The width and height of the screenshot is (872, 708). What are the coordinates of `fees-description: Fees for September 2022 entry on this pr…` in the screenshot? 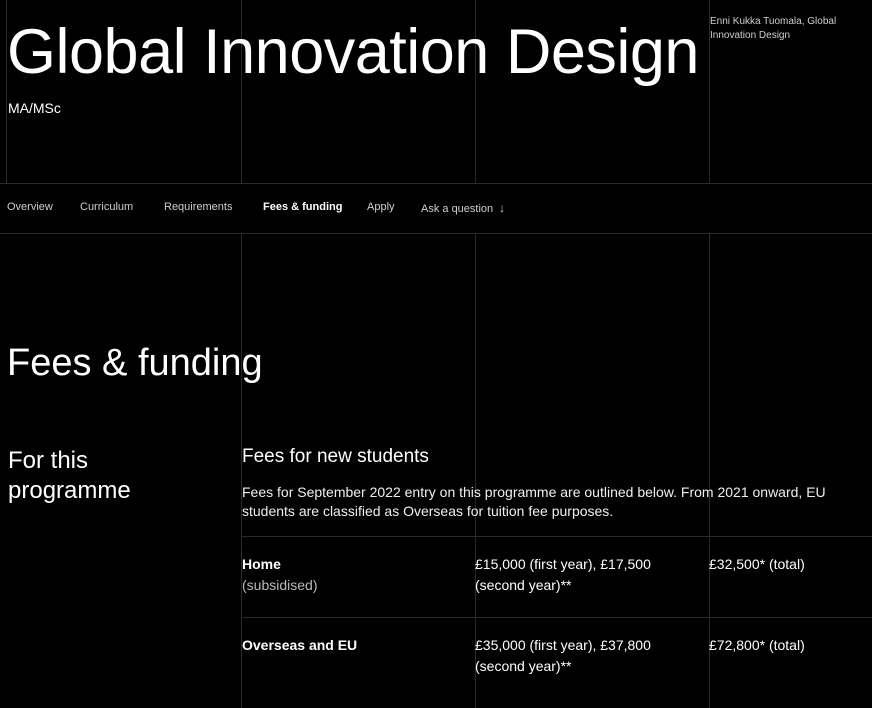 It's located at (534, 501).